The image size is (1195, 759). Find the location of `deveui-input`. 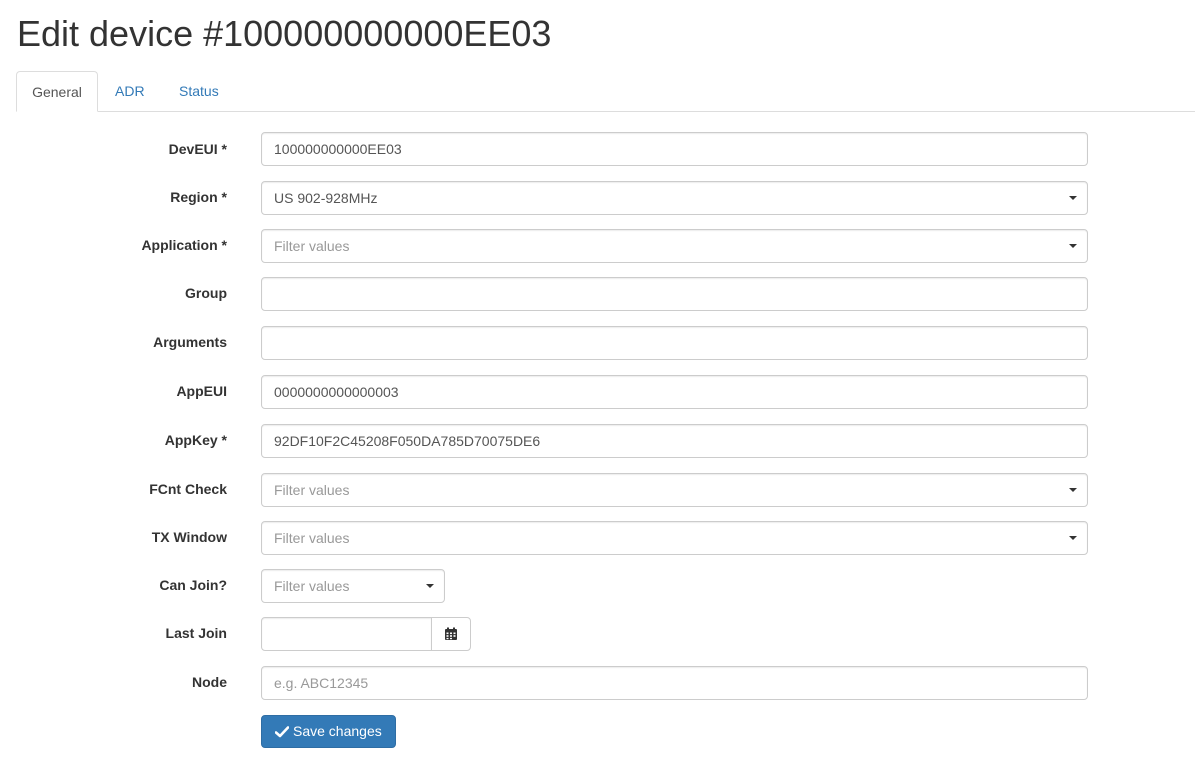

deveui-input is located at coordinates (674, 149).